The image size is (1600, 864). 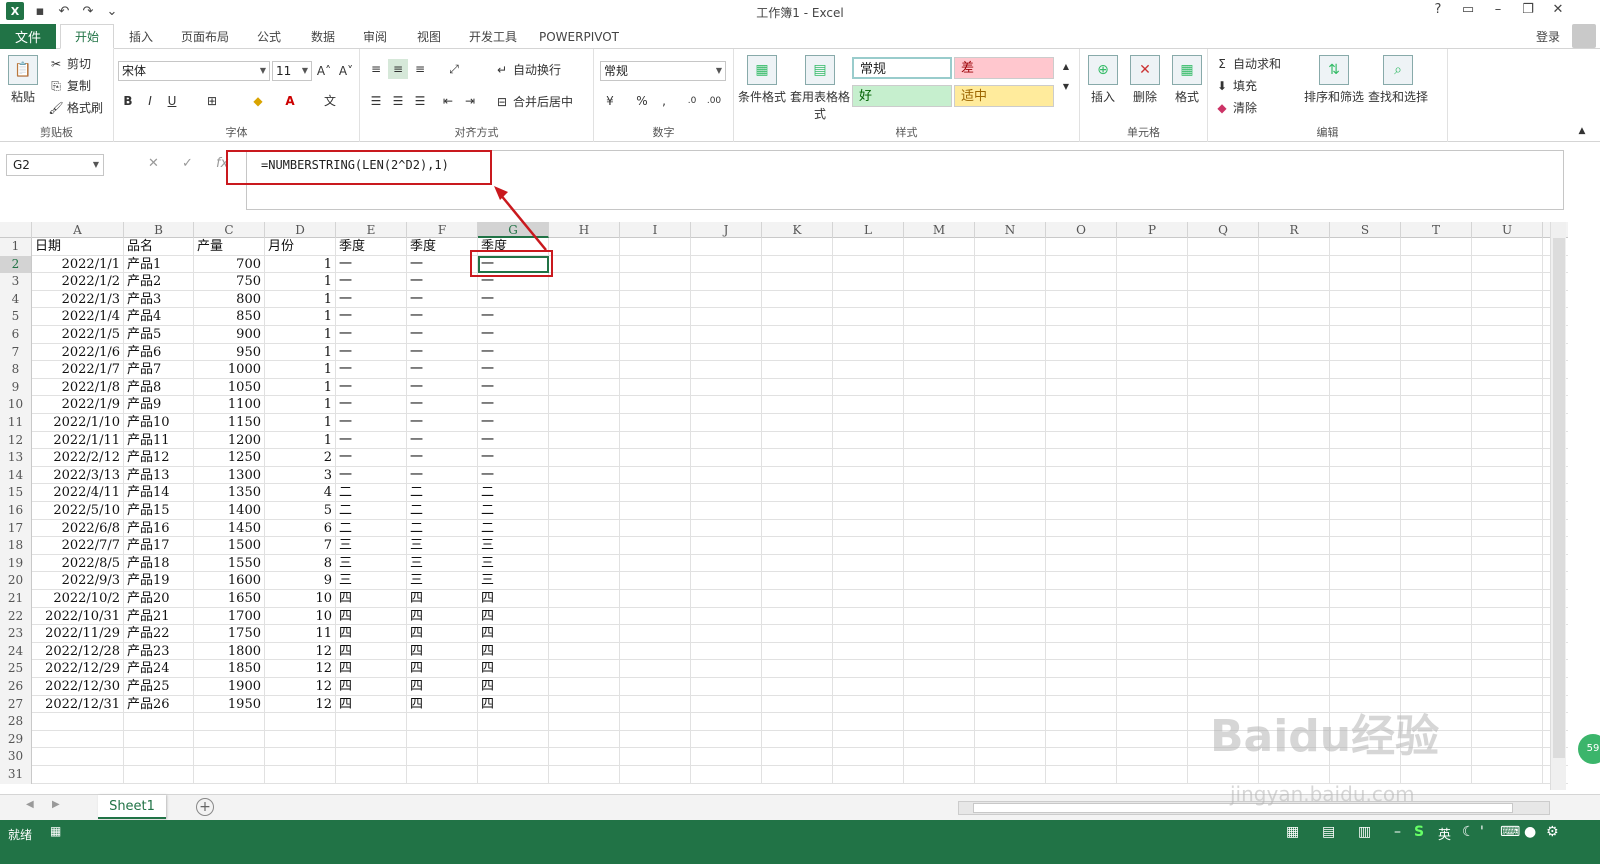 I want to click on cell-m1, so click(x=939, y=247).